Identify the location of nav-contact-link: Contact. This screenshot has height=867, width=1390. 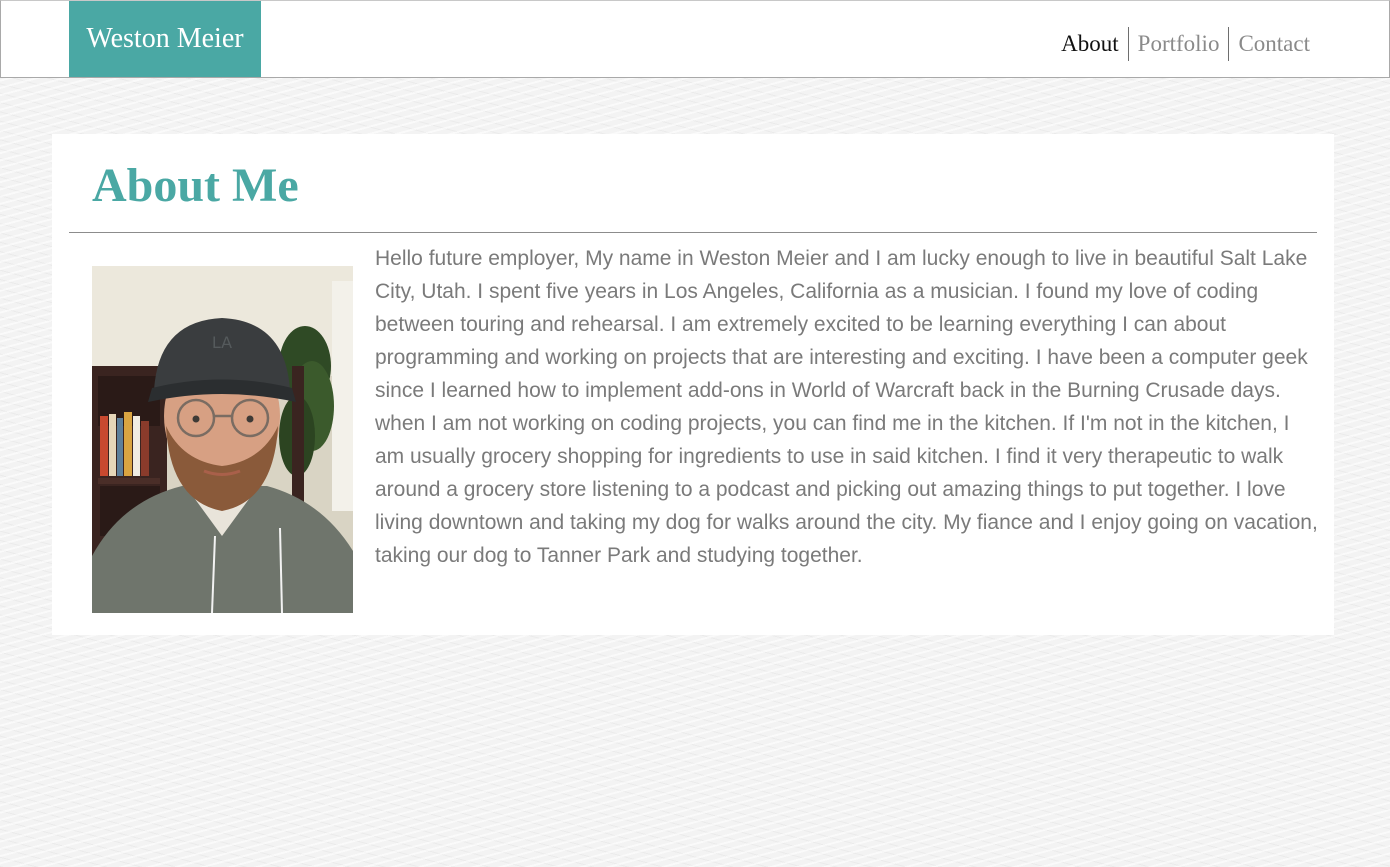
(1269, 44).